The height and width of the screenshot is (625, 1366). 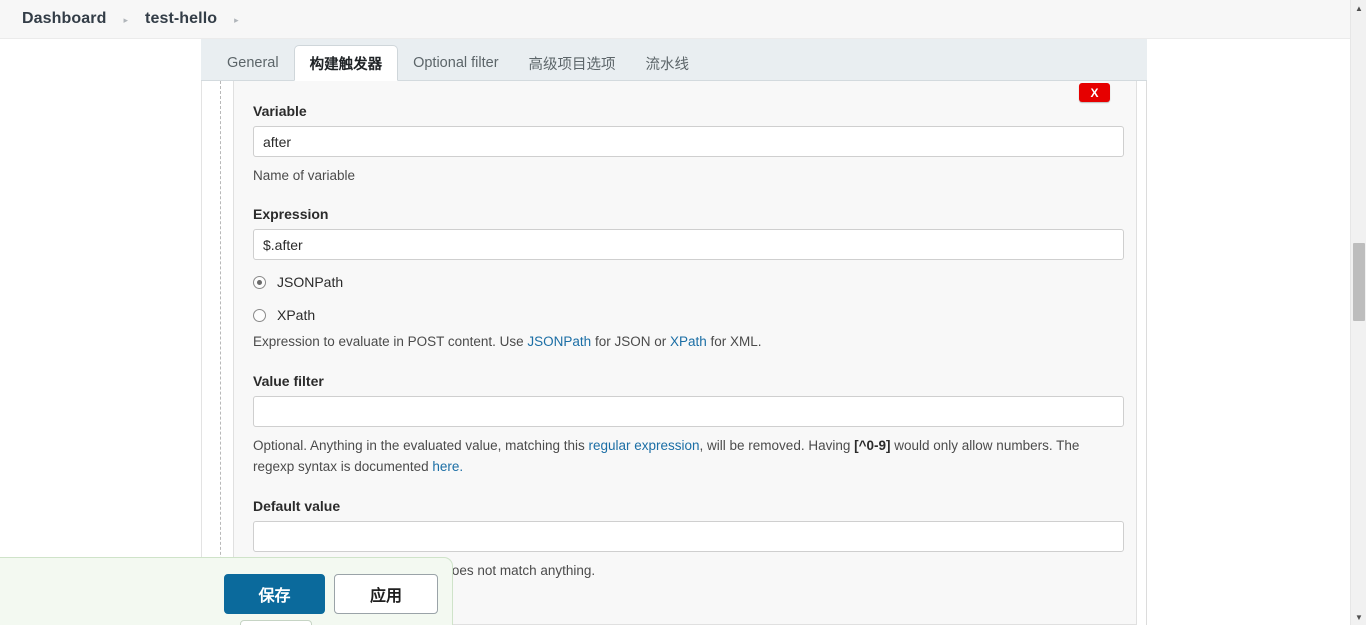 I want to click on vertical-scrollbar: ▲ ▼, so click(x=1358, y=312).